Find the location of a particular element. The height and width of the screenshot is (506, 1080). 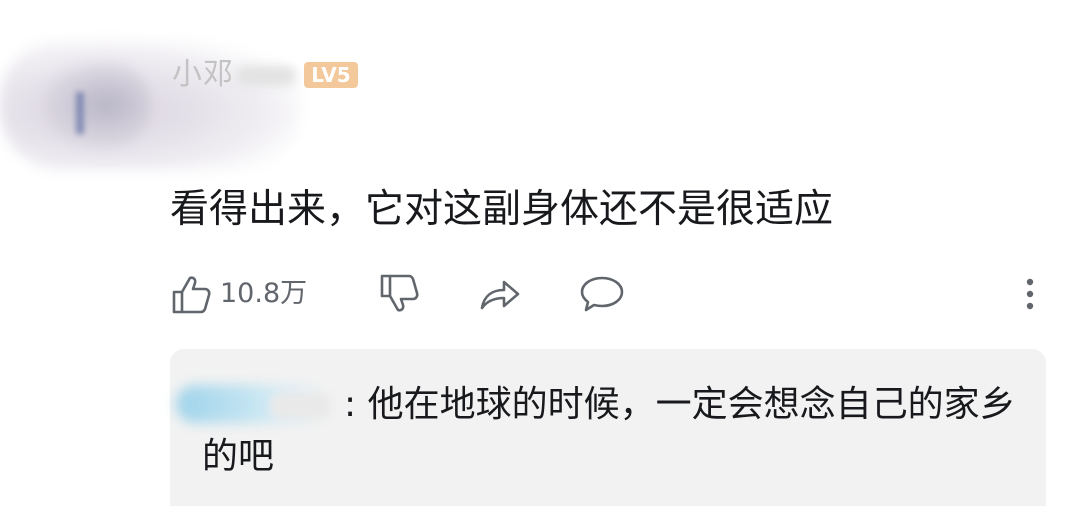

thumbs-up-icon is located at coordinates (191, 295).